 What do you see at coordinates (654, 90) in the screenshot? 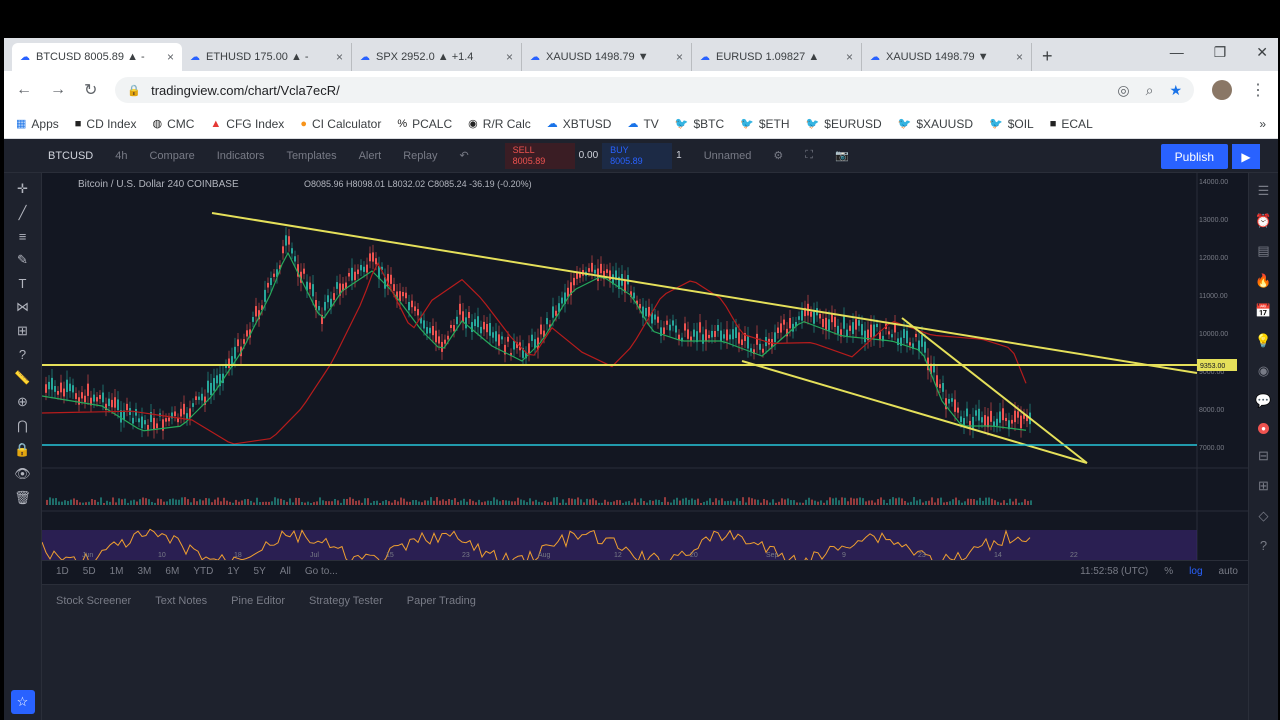
I see `url-field: 🔒 tradingview.com/chart/Vcla7ecR/ ◎ ⌕ ★` at bounding box center [654, 90].